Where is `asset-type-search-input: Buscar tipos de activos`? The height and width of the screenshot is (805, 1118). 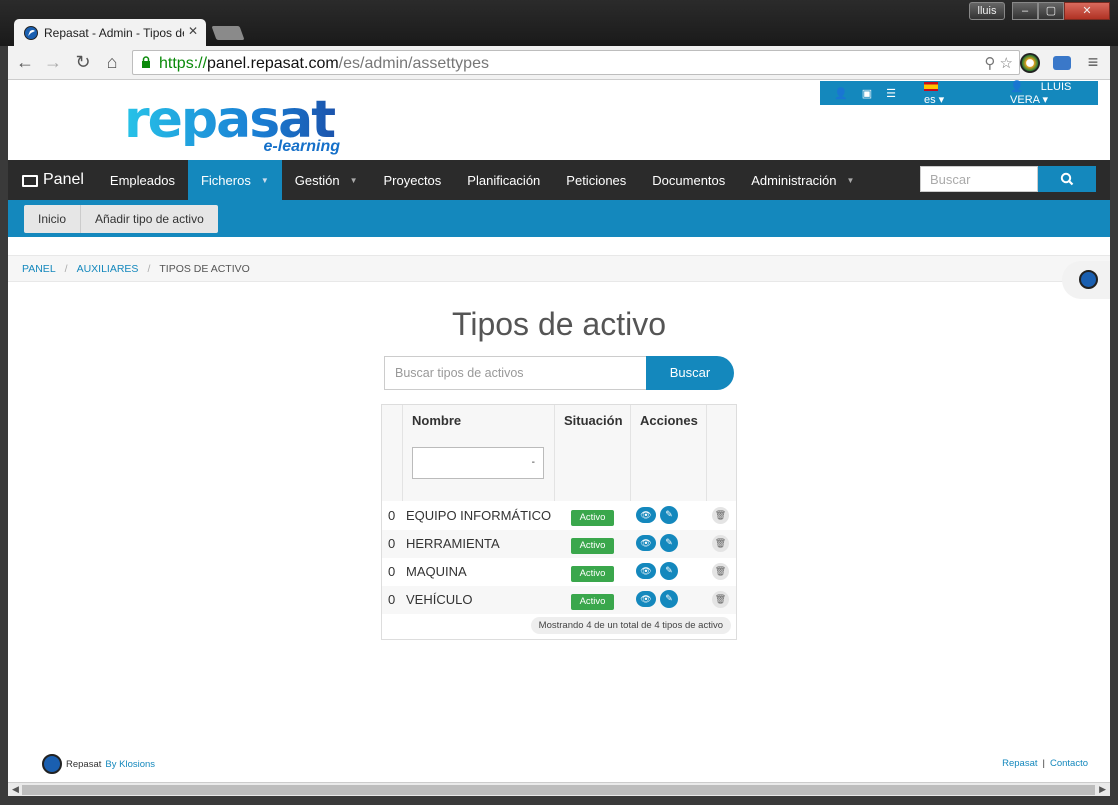
asset-type-search-input: Buscar tipos de activos is located at coordinates (515, 373).